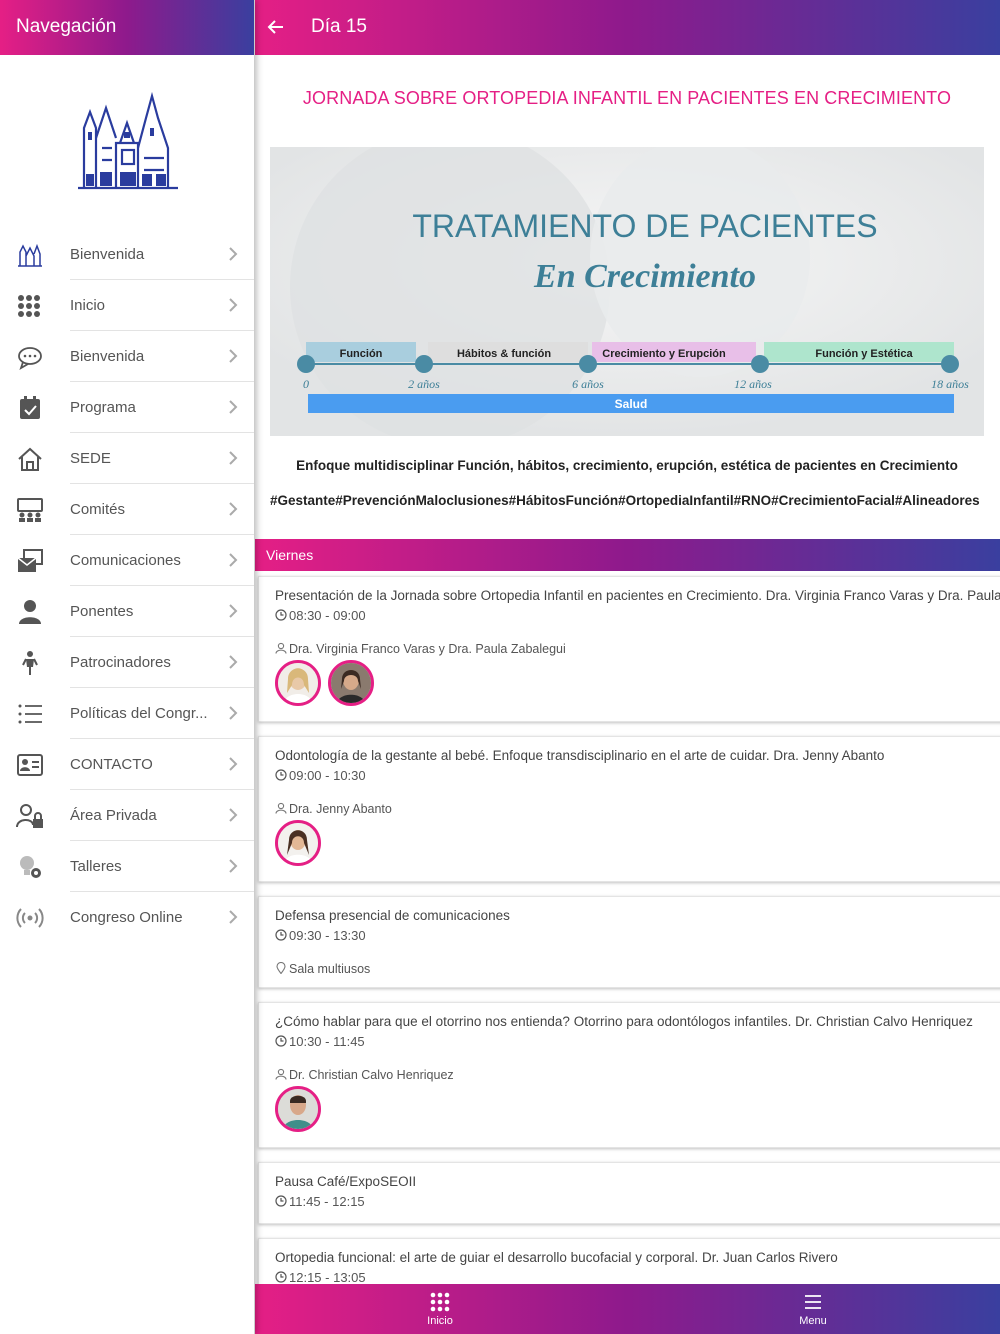  I want to click on session-speakers-text: Dra. Jenny Abanto, so click(340, 809).